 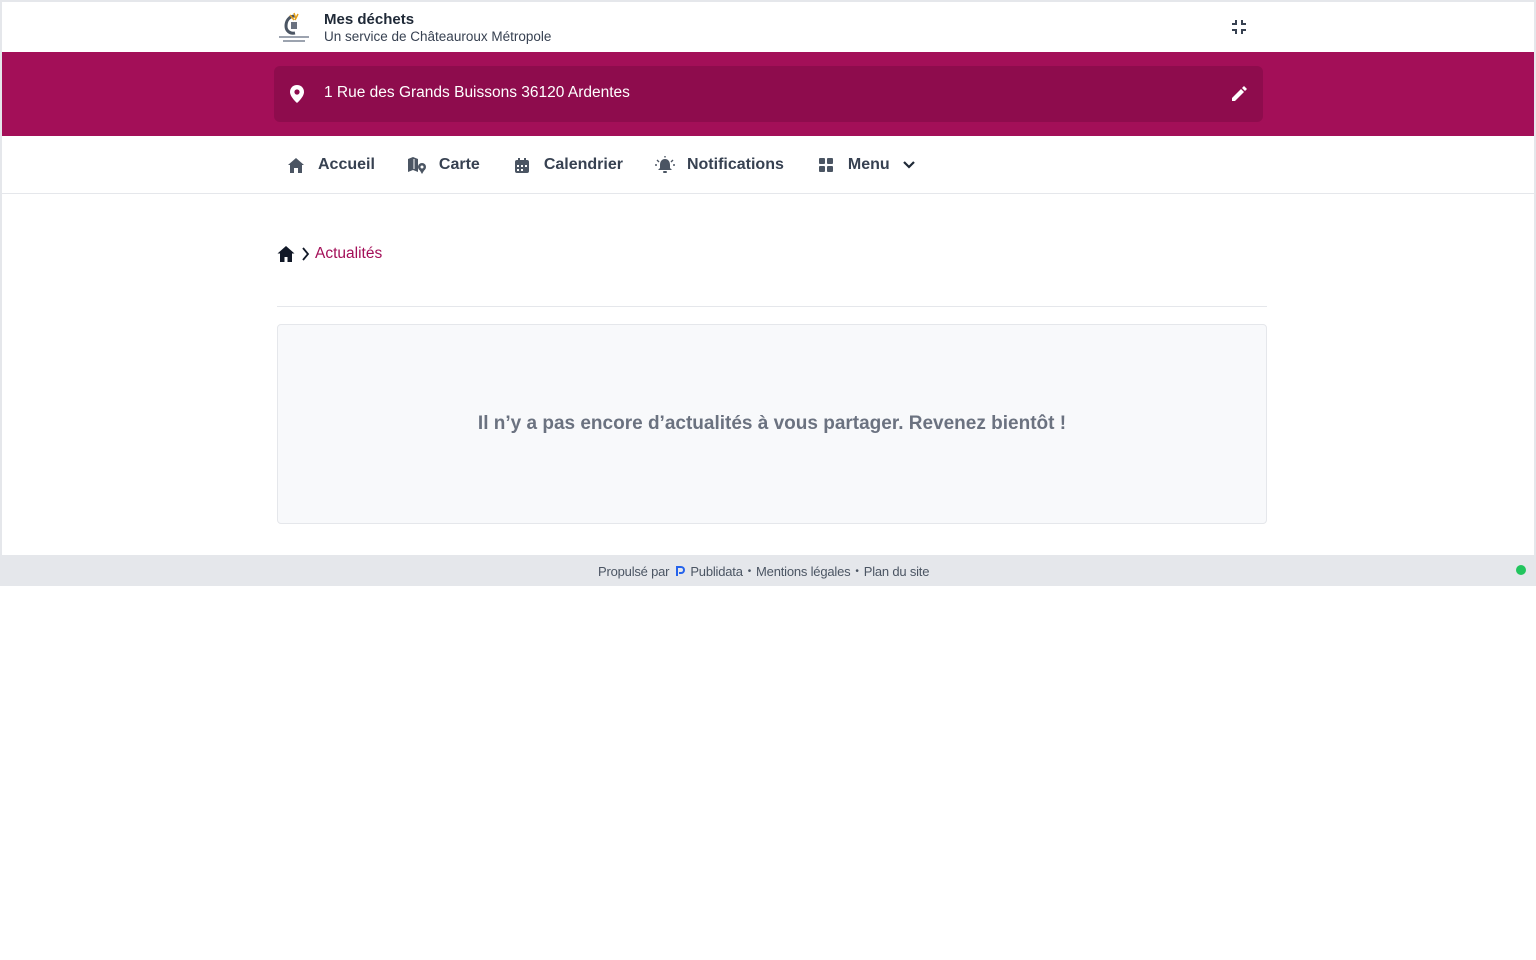 What do you see at coordinates (908, 165) in the screenshot?
I see `chevron-down-icon` at bounding box center [908, 165].